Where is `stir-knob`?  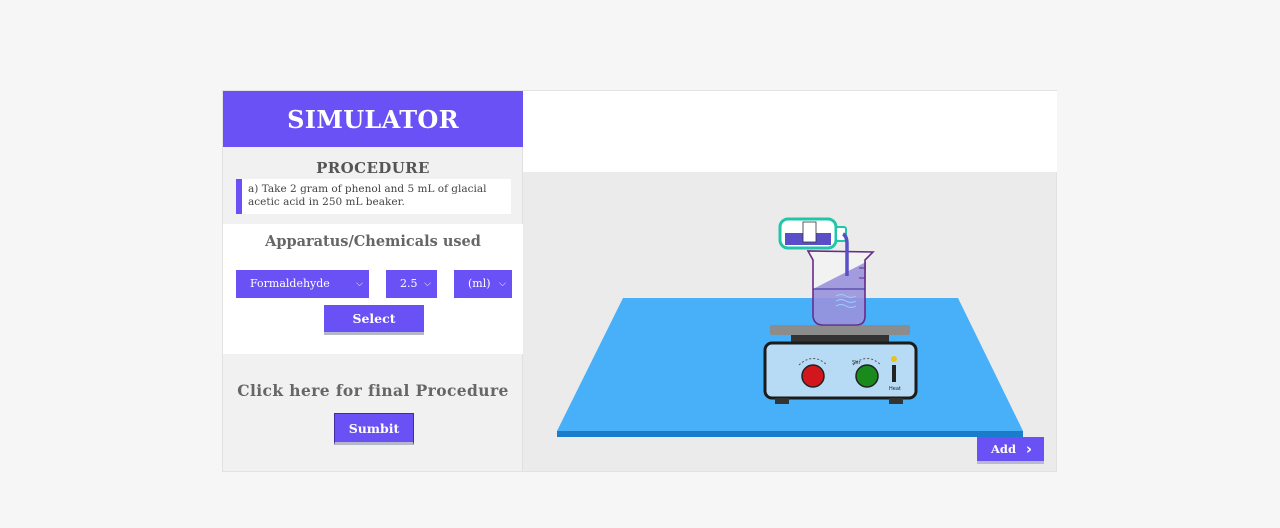
stir-knob is located at coordinates (867, 376).